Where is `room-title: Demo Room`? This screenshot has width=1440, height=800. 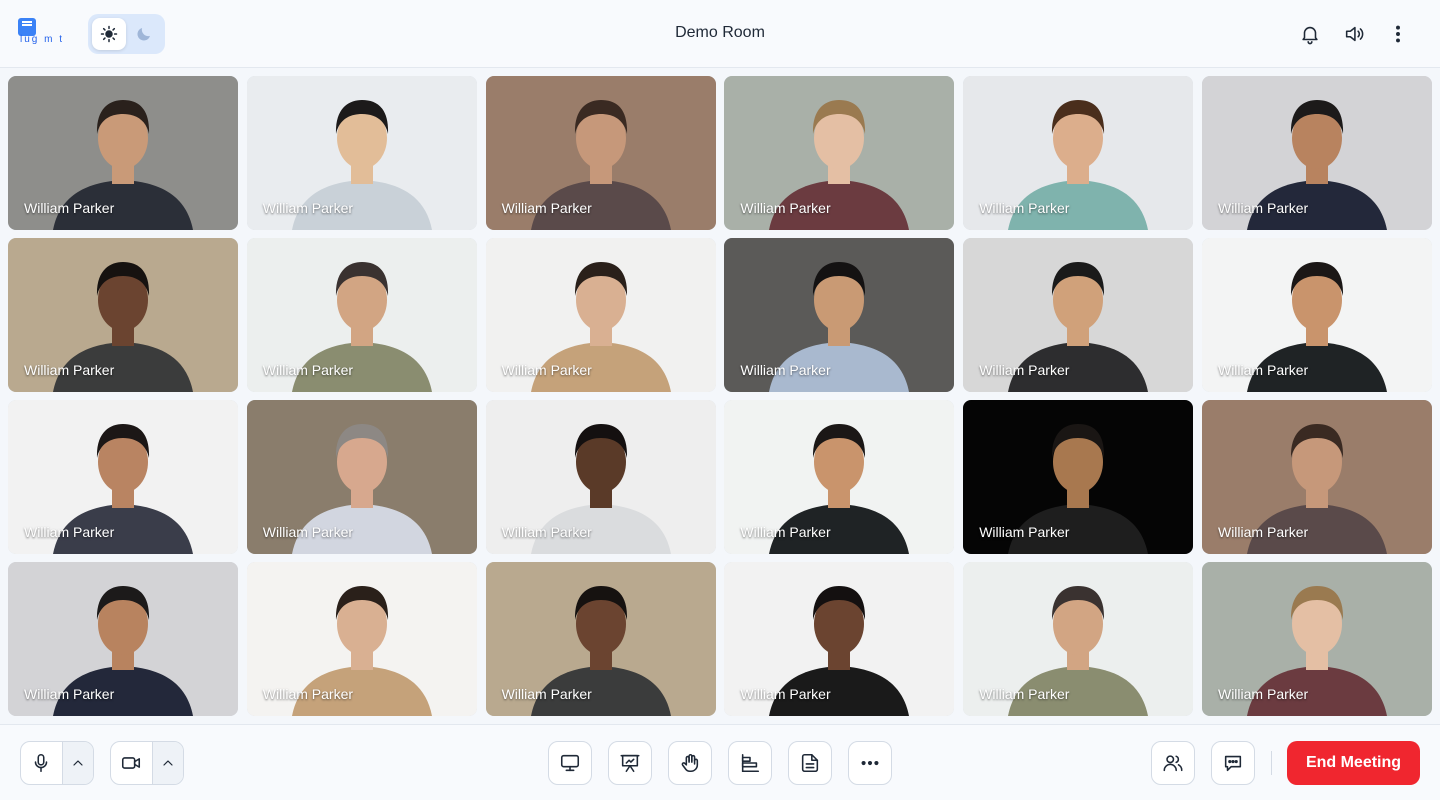 room-title: Demo Room is located at coordinates (720, 32).